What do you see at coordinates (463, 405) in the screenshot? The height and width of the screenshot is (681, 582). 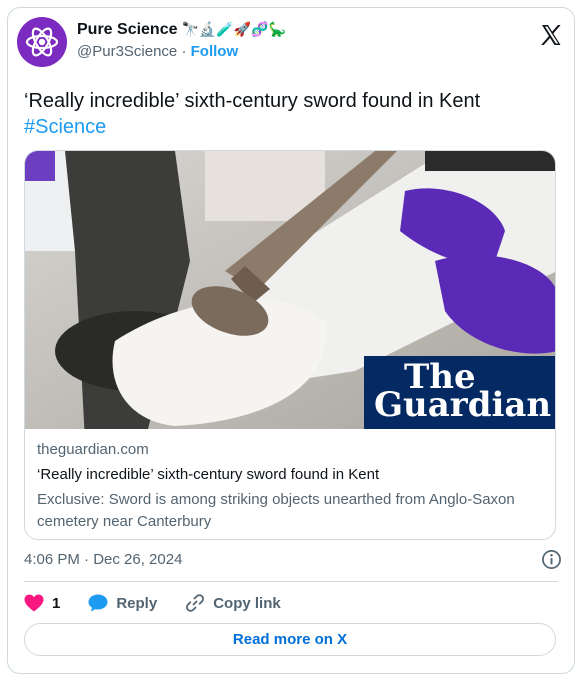 I see `guardian-logo-line2: Guardian` at bounding box center [463, 405].